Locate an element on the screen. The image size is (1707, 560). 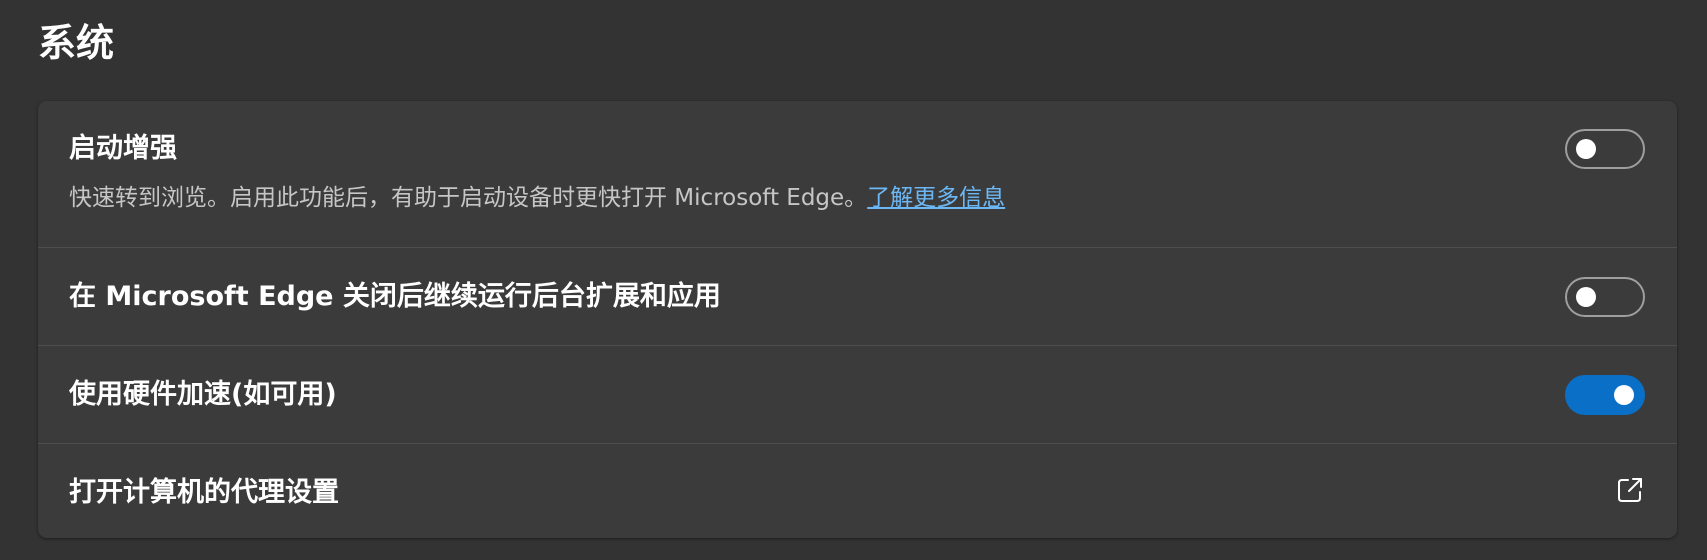
hardware-acceleration-toggle is located at coordinates (1605, 395).